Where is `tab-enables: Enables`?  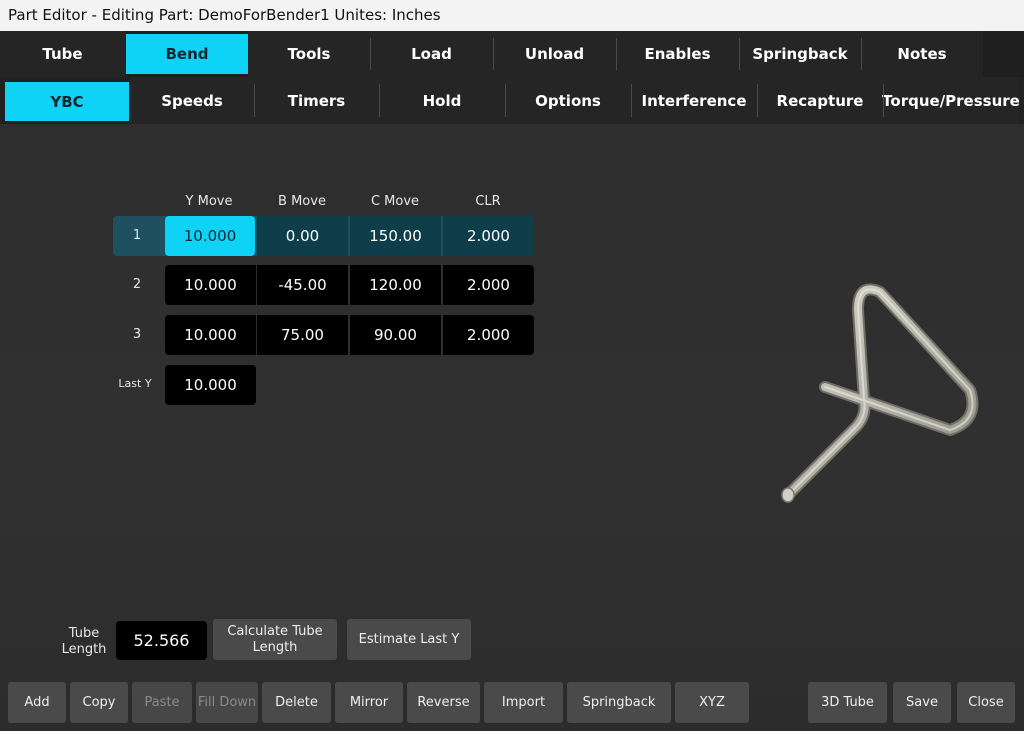
tab-enables: Enables is located at coordinates (677, 54).